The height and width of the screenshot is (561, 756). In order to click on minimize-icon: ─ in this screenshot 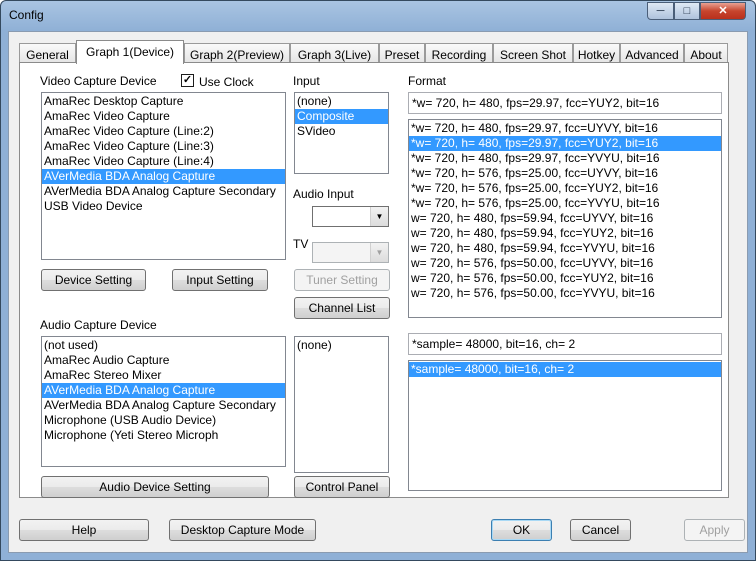, I will do `click(660, 11)`.